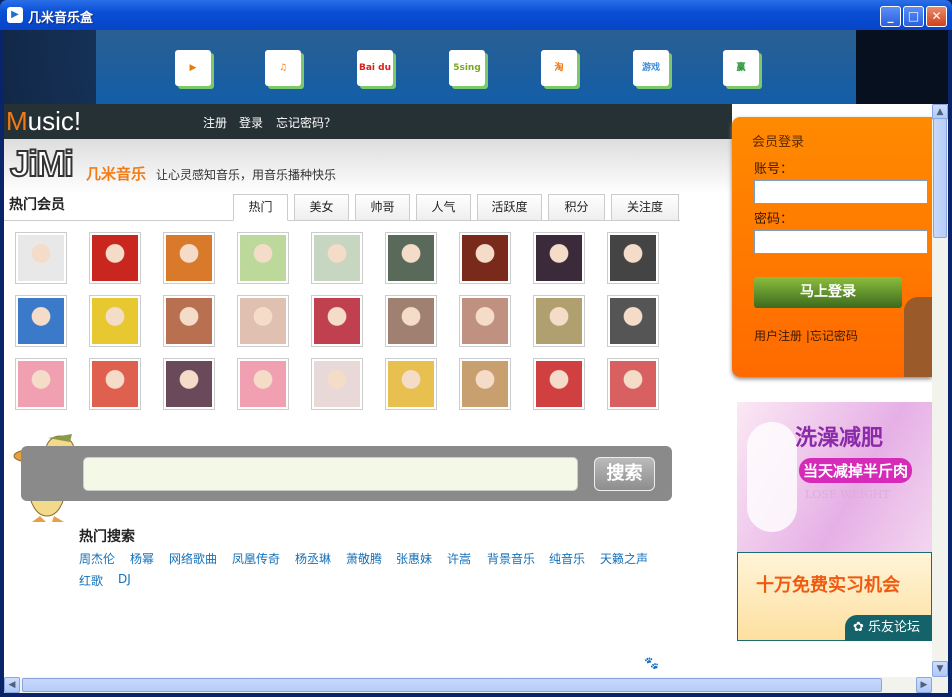 This screenshot has width=952, height=697. I want to click on hot-search-link: 萧敬腾, so click(364, 558).